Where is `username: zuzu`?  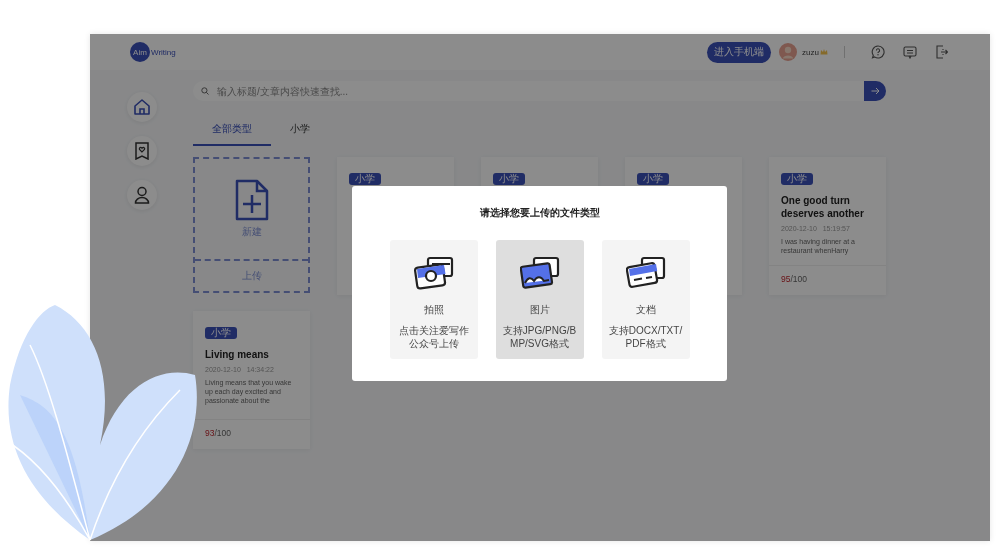 username: zuzu is located at coordinates (810, 52).